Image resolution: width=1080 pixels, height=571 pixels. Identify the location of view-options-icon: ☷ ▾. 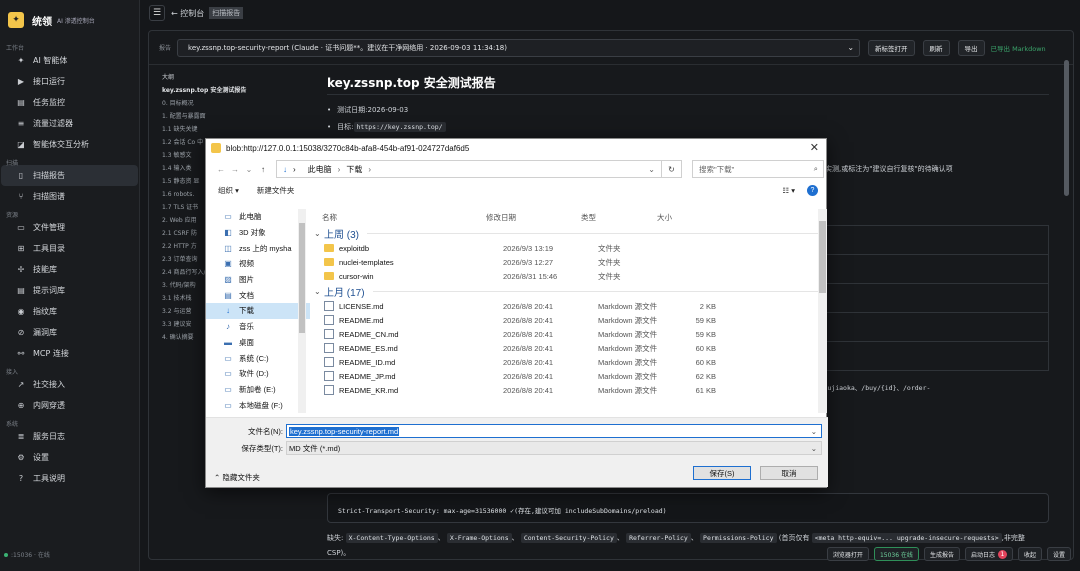
(788, 190).